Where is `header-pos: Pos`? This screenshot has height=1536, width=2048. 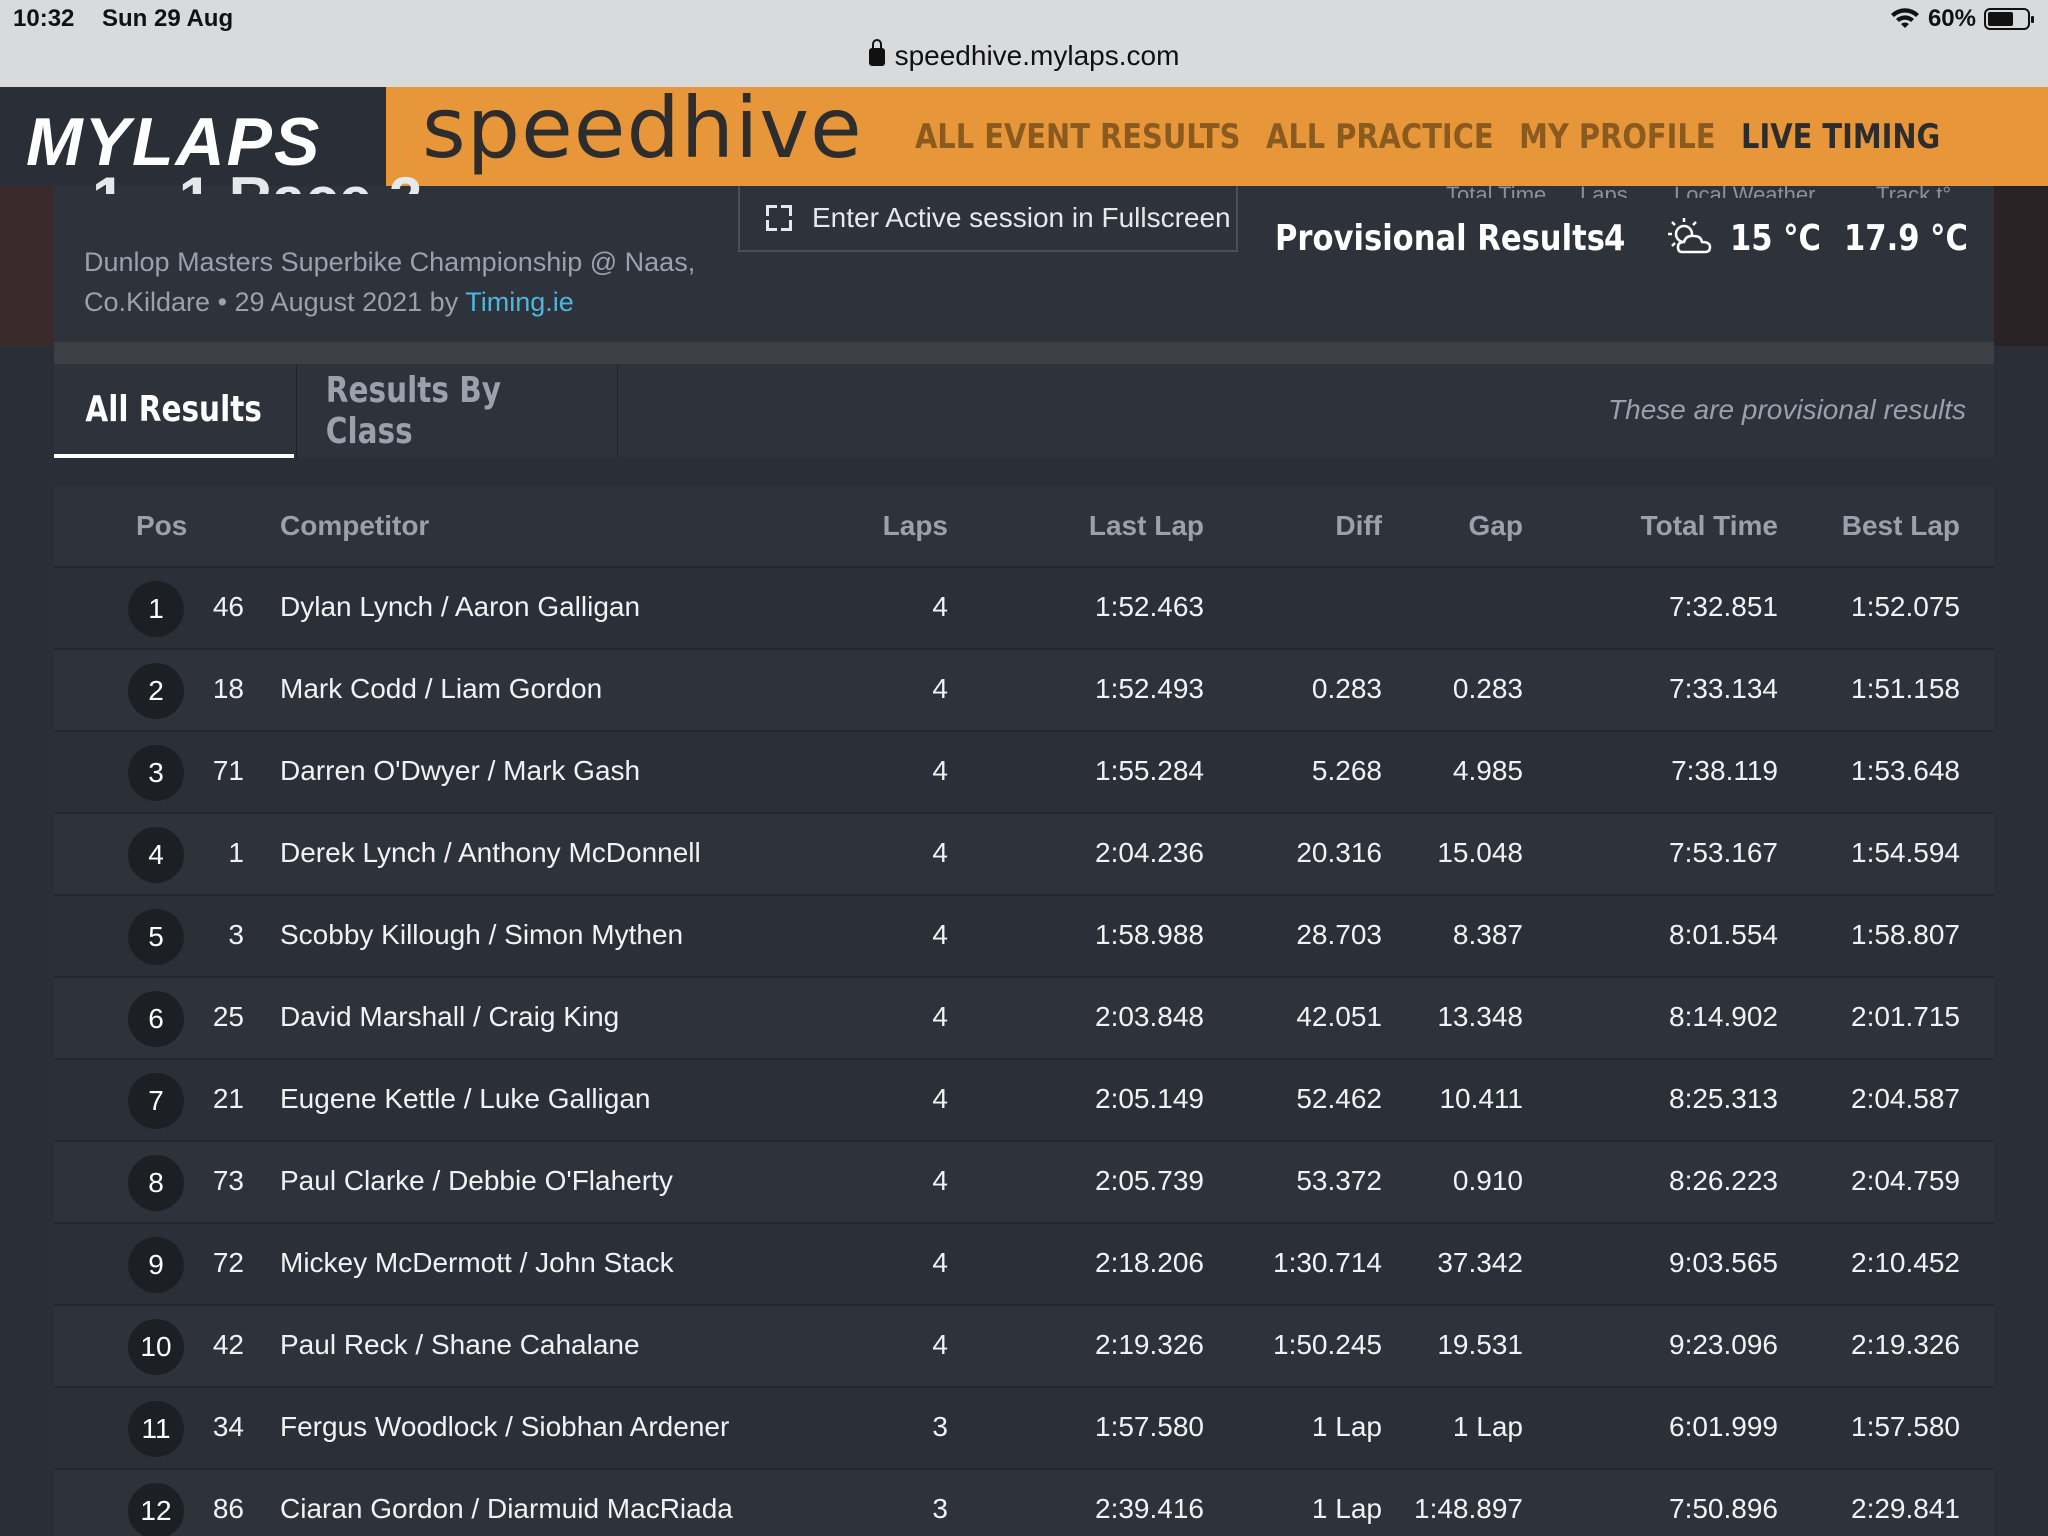
header-pos: Pos is located at coordinates (161, 526).